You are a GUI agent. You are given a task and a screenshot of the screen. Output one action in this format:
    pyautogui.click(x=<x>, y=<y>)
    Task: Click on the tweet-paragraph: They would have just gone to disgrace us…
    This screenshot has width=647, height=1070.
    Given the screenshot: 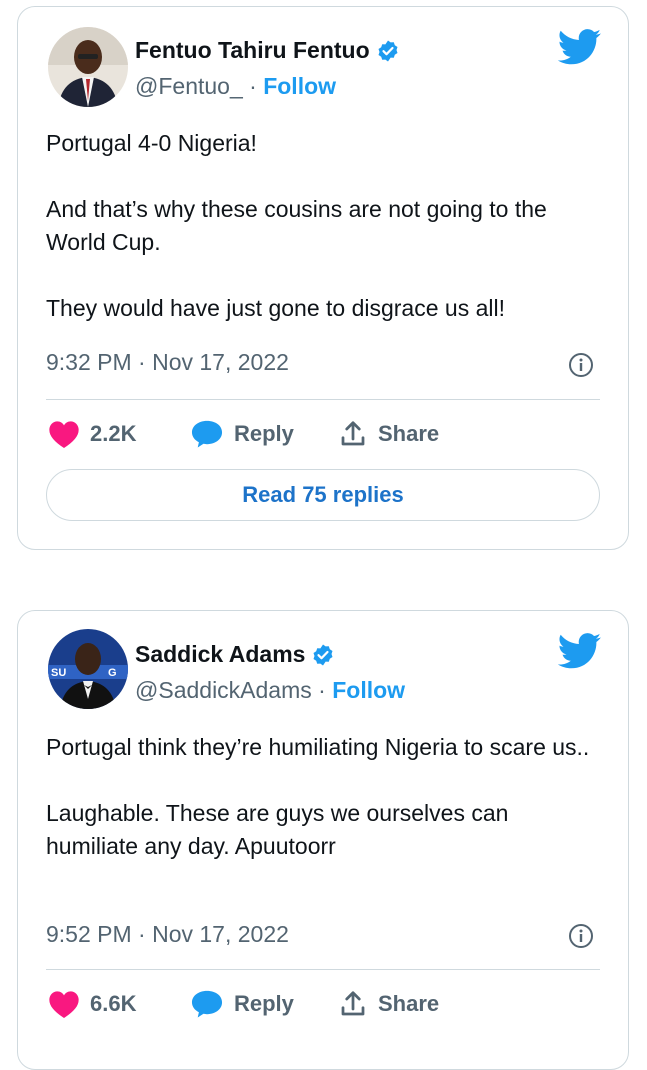 What is the action you would take?
    pyautogui.click(x=275, y=308)
    